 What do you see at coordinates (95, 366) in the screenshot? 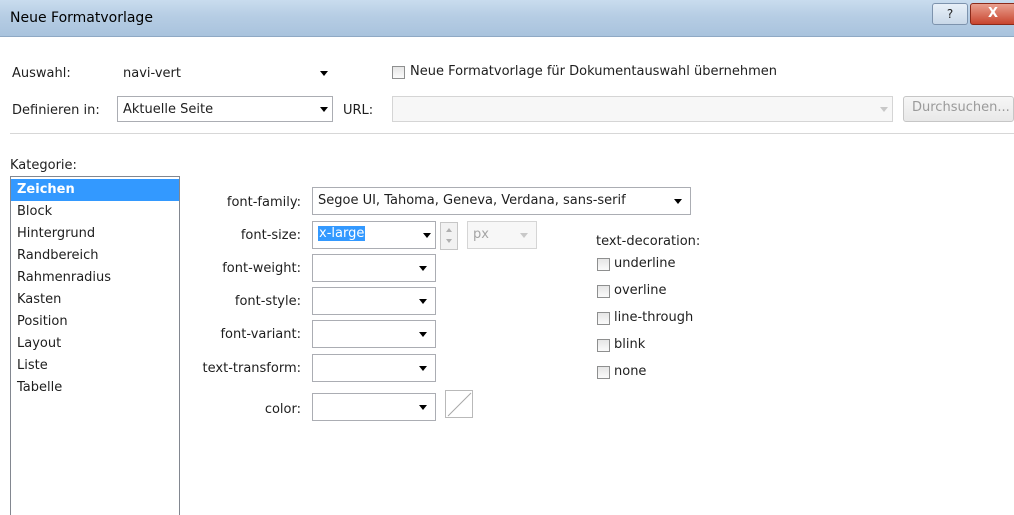
I see `category-item-liste: Liste` at bounding box center [95, 366].